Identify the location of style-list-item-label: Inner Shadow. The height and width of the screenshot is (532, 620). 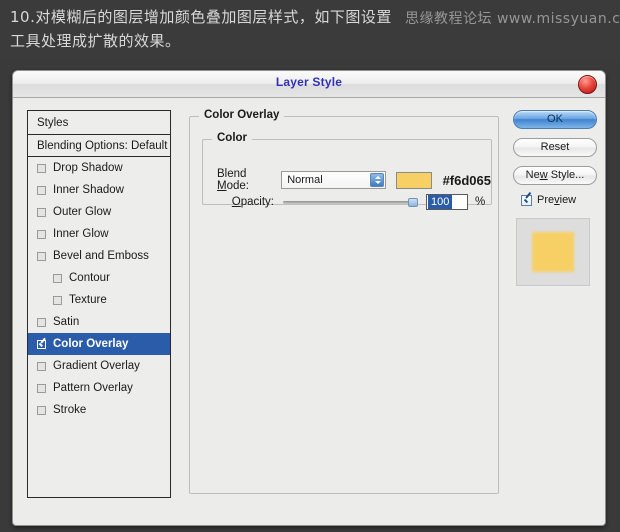
(88, 190).